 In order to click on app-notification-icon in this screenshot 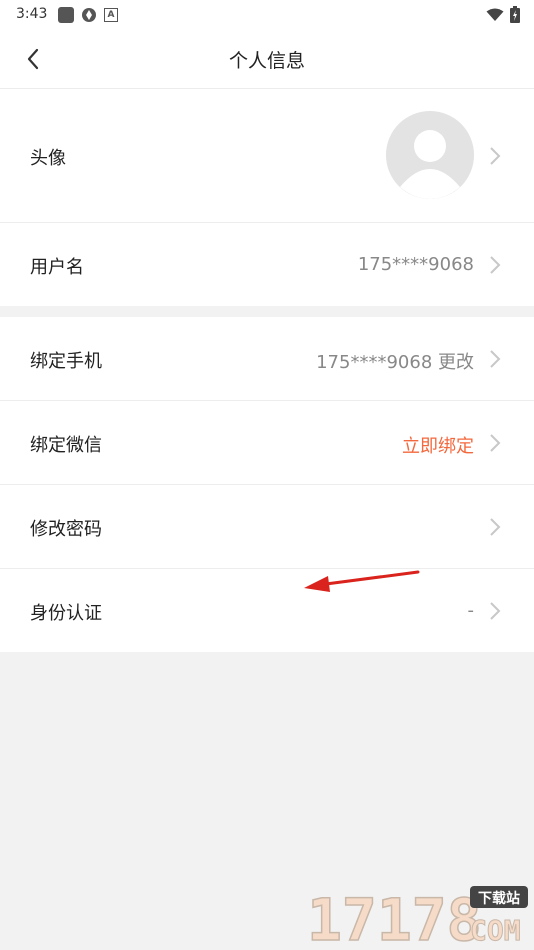, I will do `click(66, 15)`.